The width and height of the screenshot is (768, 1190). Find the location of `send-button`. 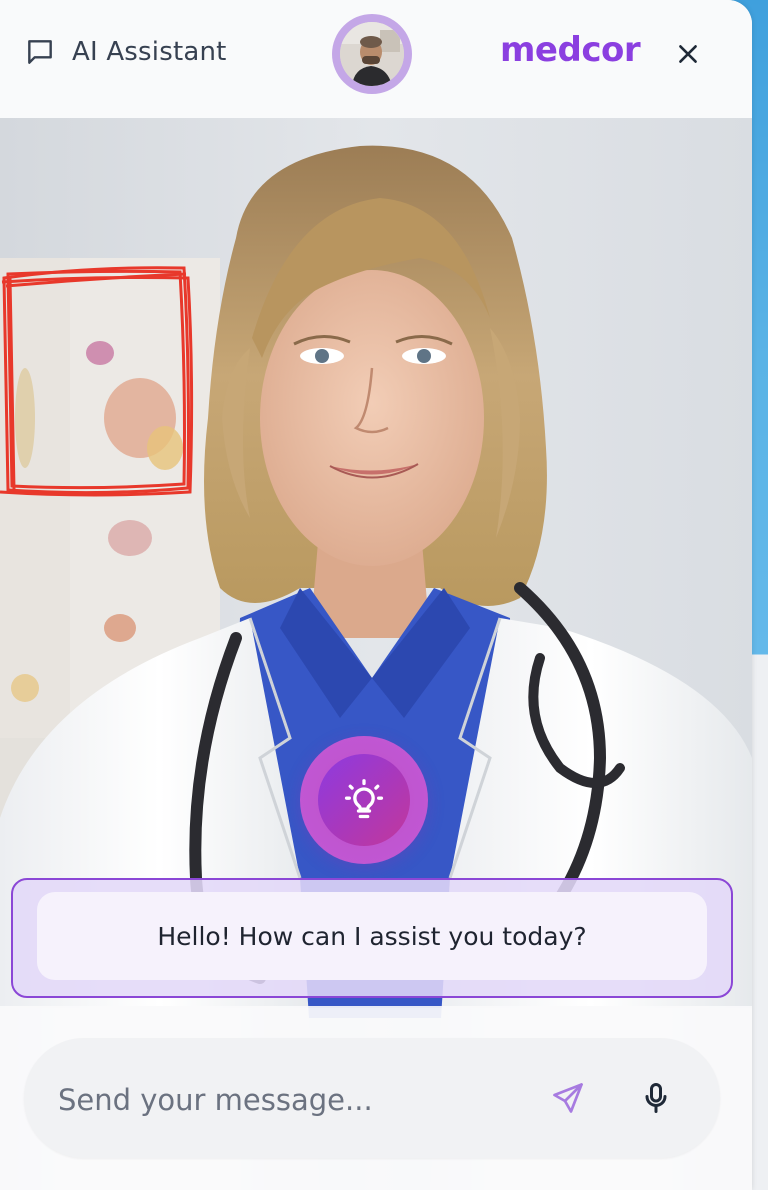

send-button is located at coordinates (568, 1098).